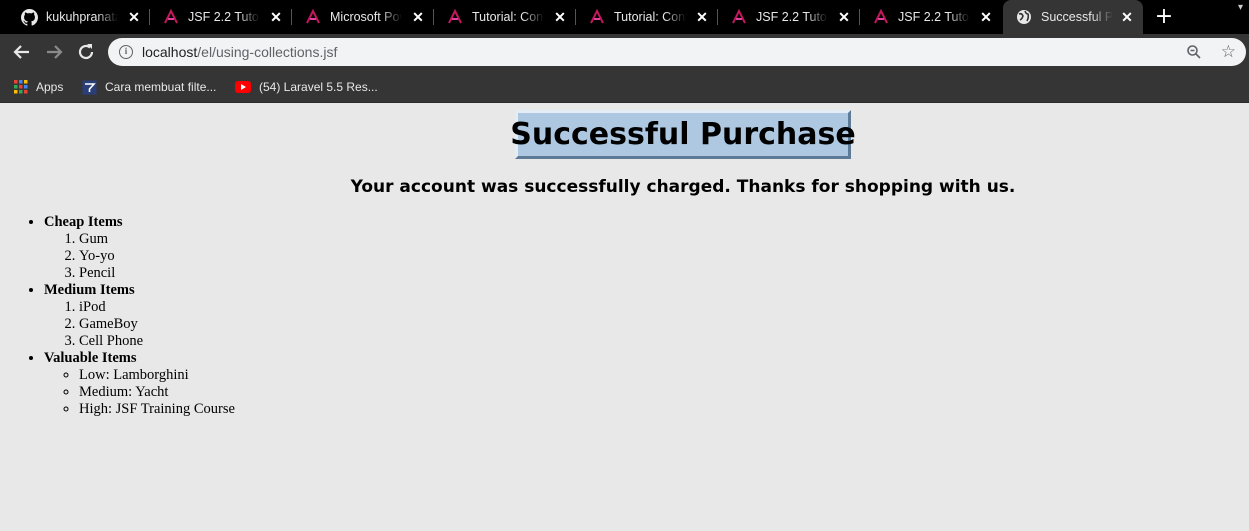 This screenshot has width=1249, height=531. I want to click on url-host: localhost, so click(170, 52).